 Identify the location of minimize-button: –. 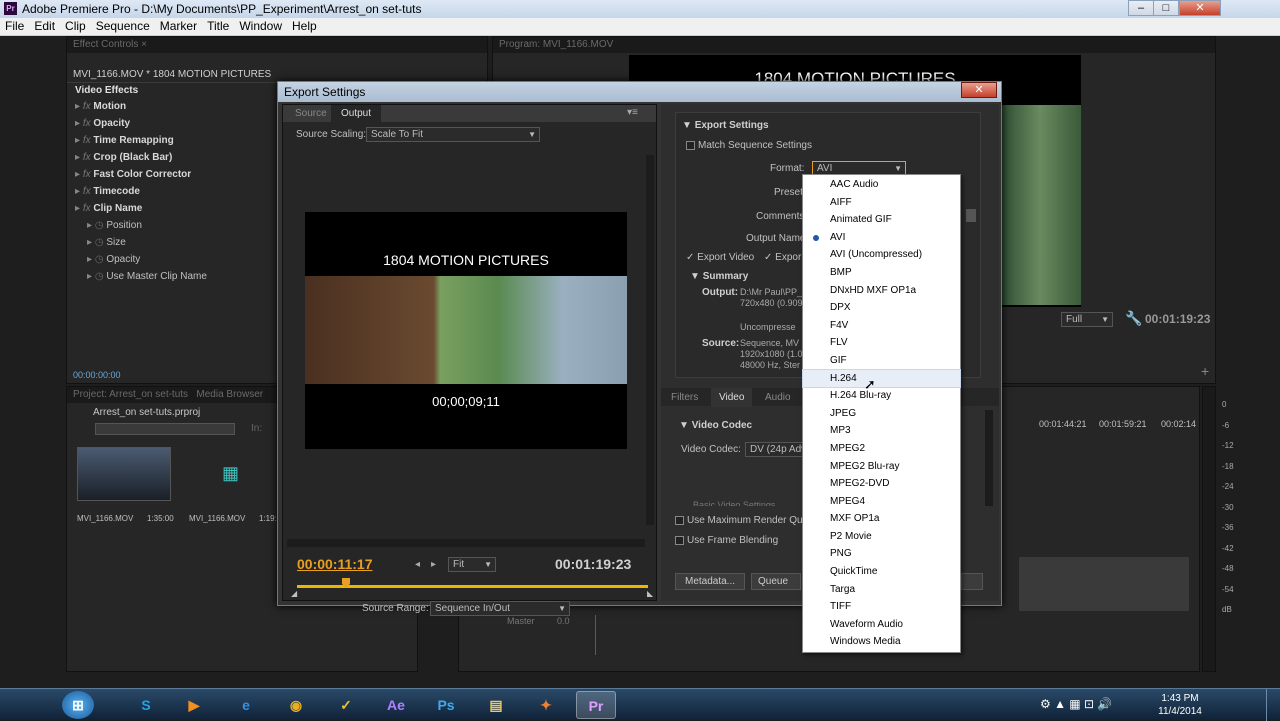
(1141, 8).